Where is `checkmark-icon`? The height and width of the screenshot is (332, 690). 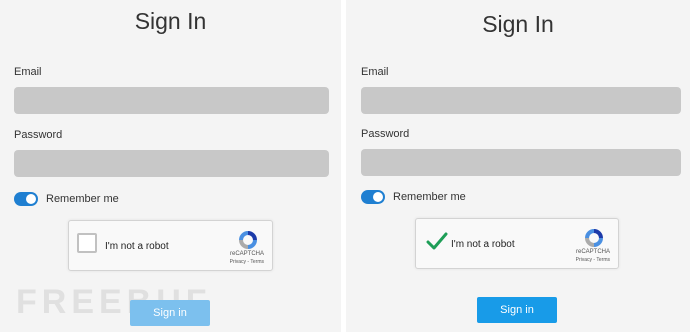
checkmark-icon is located at coordinates (437, 241).